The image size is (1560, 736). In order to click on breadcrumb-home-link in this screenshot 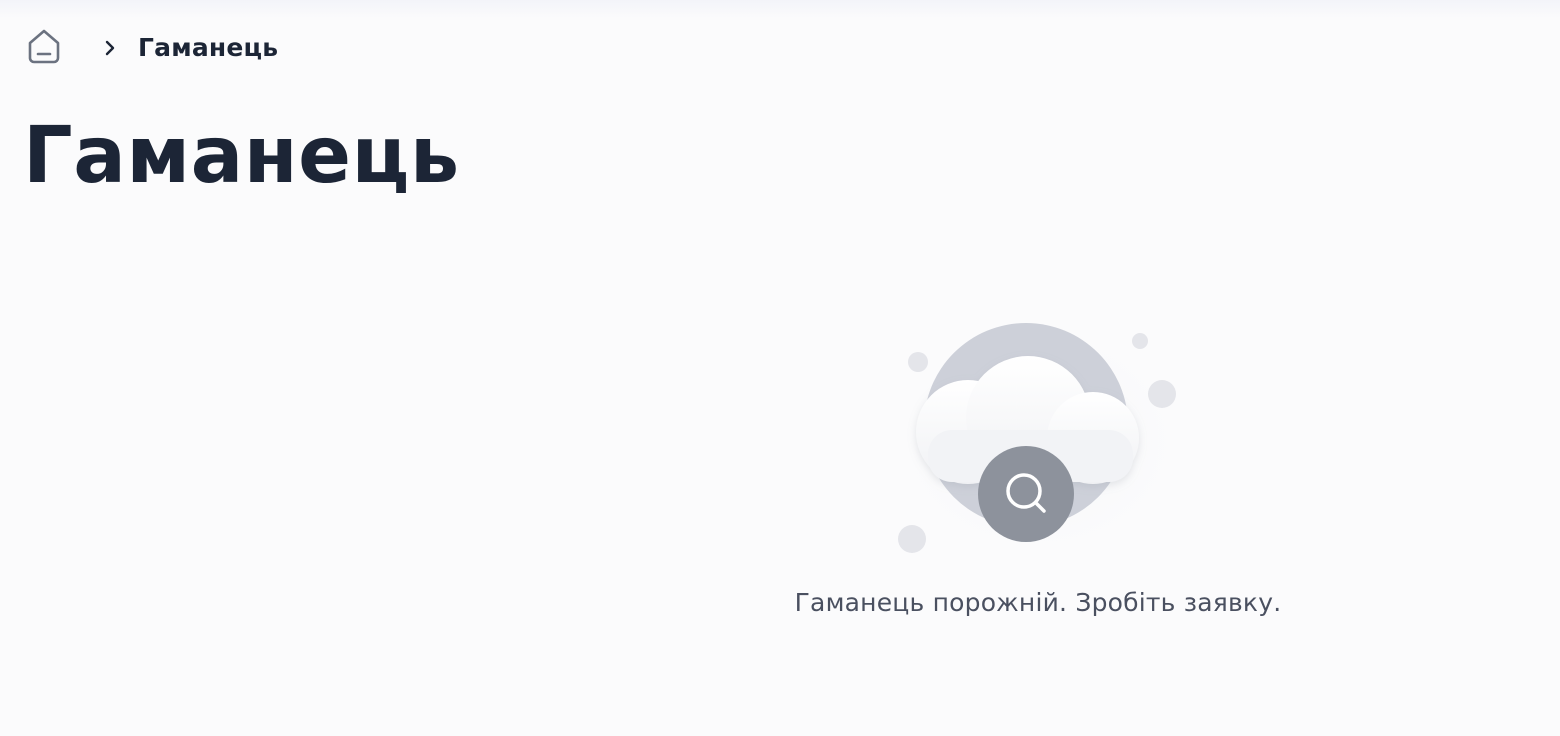, I will do `click(44, 48)`.